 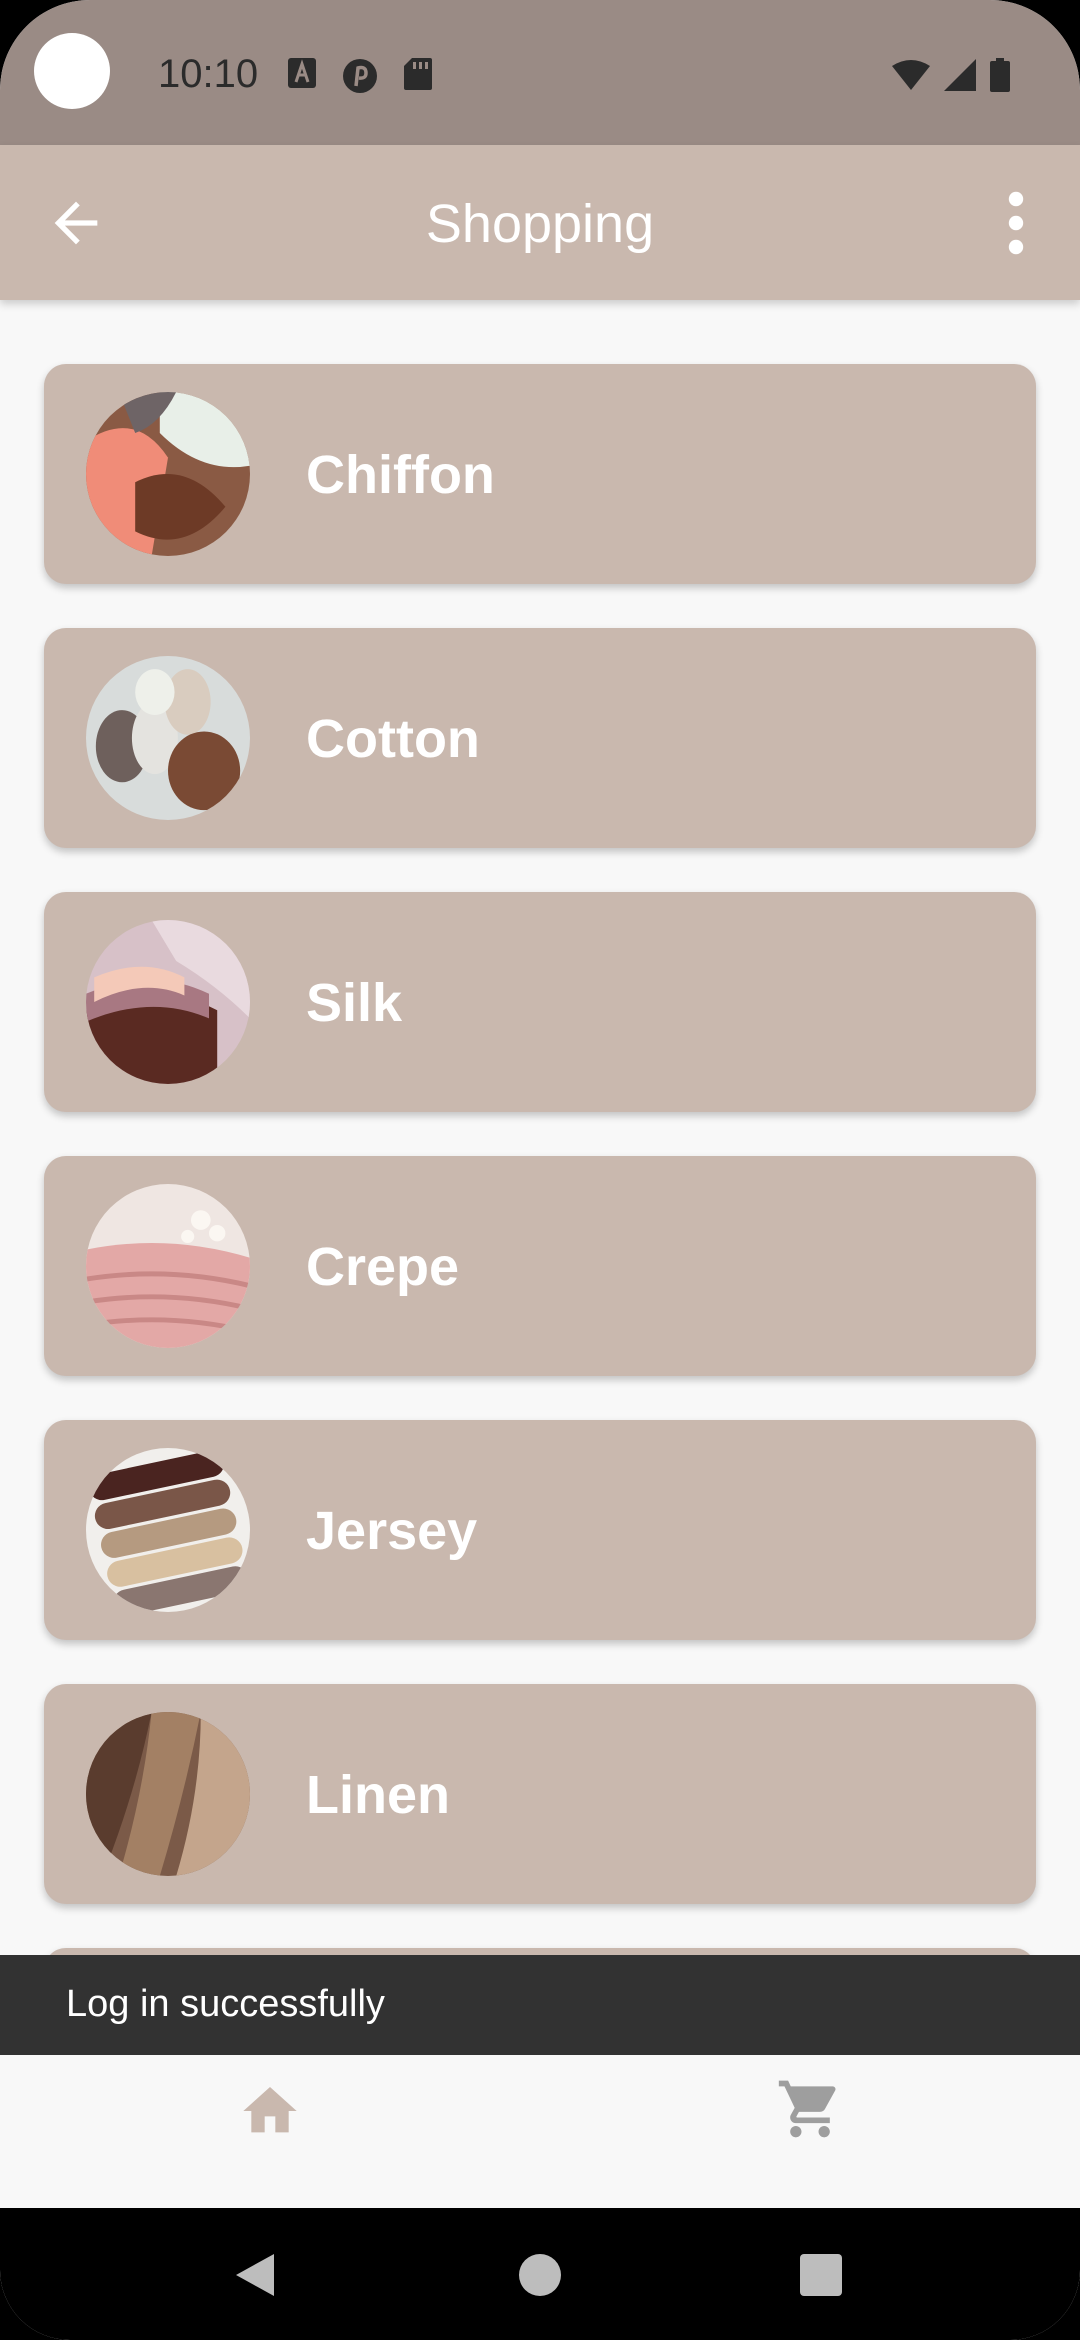 I want to click on system-home-icon, so click(x=540, y=2275).